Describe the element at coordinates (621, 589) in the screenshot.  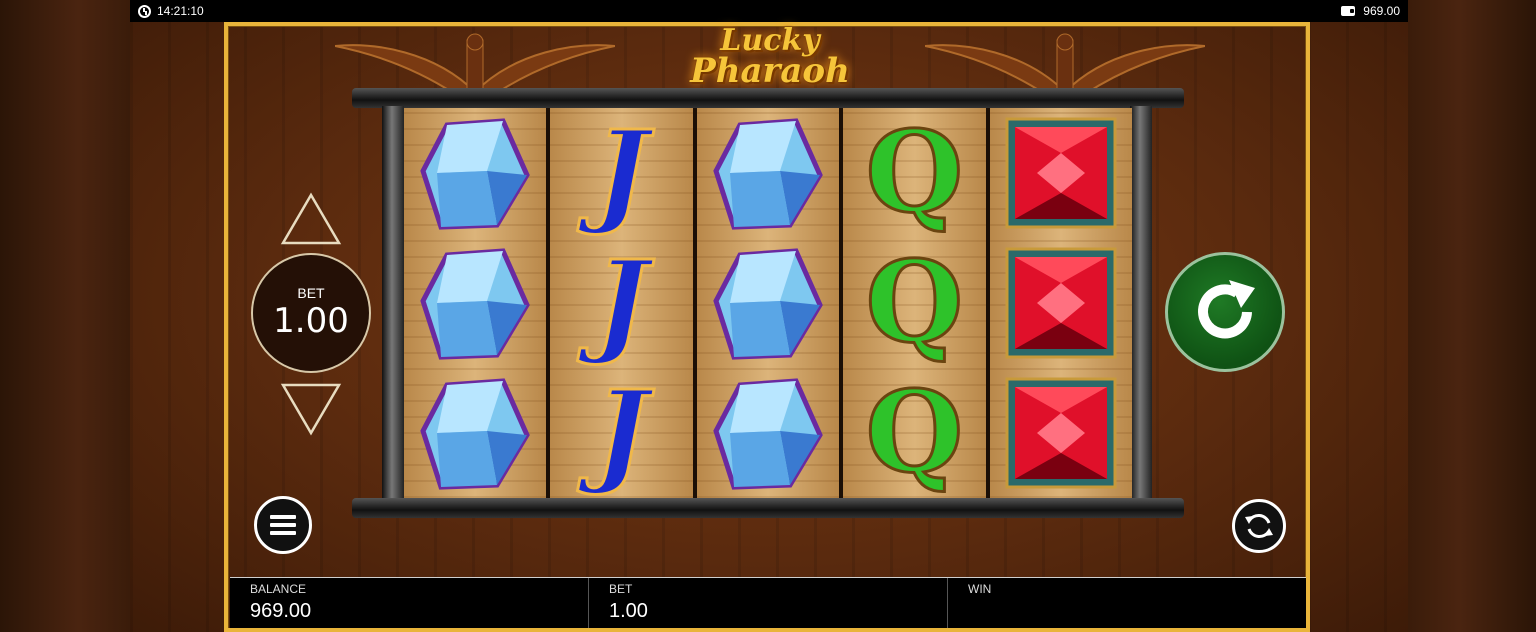
I see `bet-label: BET` at that location.